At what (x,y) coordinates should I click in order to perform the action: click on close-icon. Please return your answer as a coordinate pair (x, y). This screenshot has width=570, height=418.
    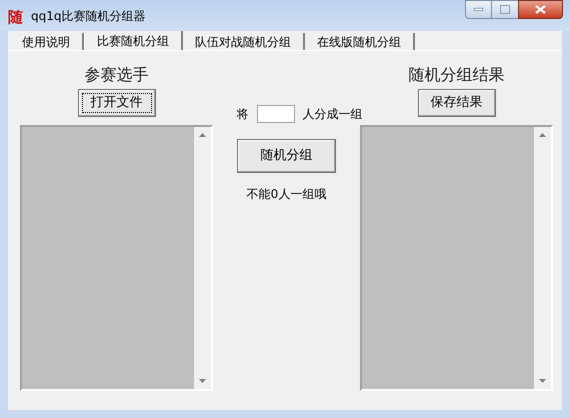
    Looking at the image, I should click on (540, 9).